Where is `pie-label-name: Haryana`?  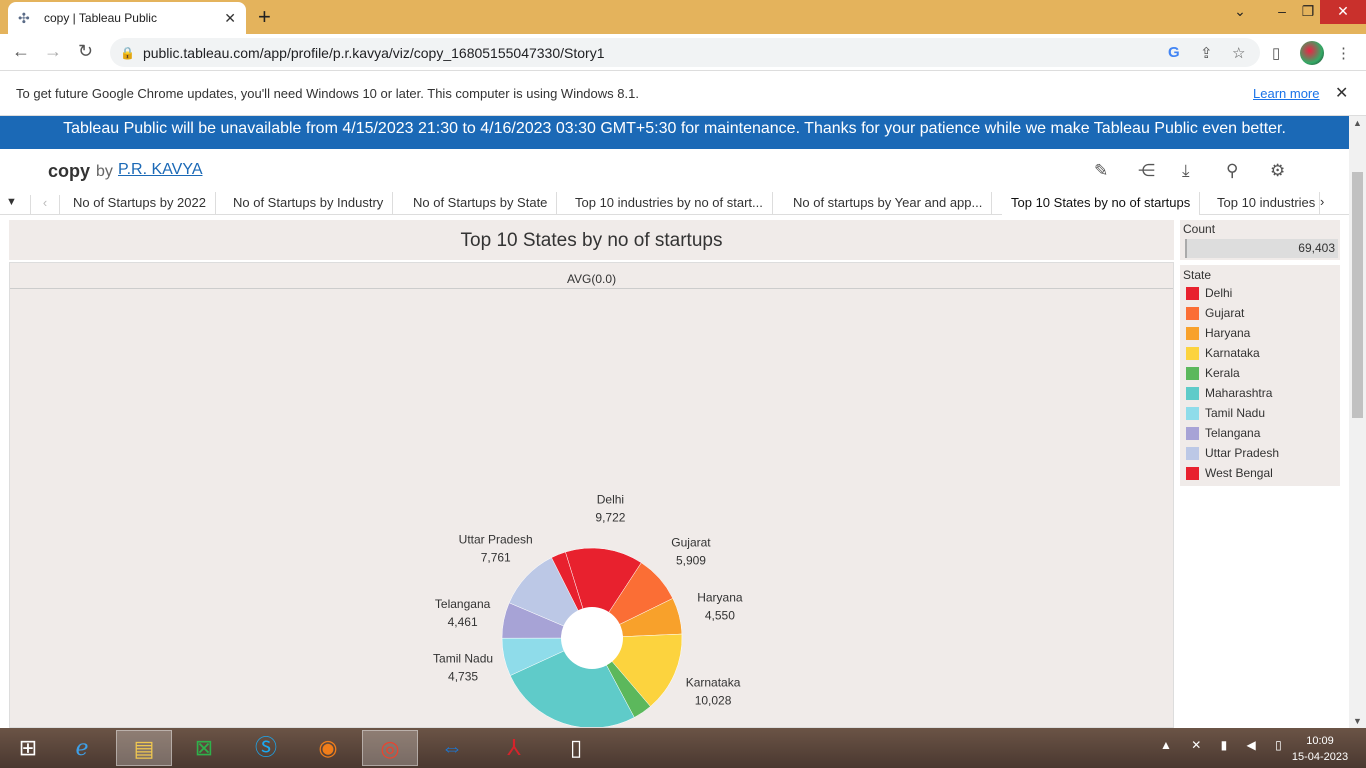 pie-label-name: Haryana is located at coordinates (720, 597).